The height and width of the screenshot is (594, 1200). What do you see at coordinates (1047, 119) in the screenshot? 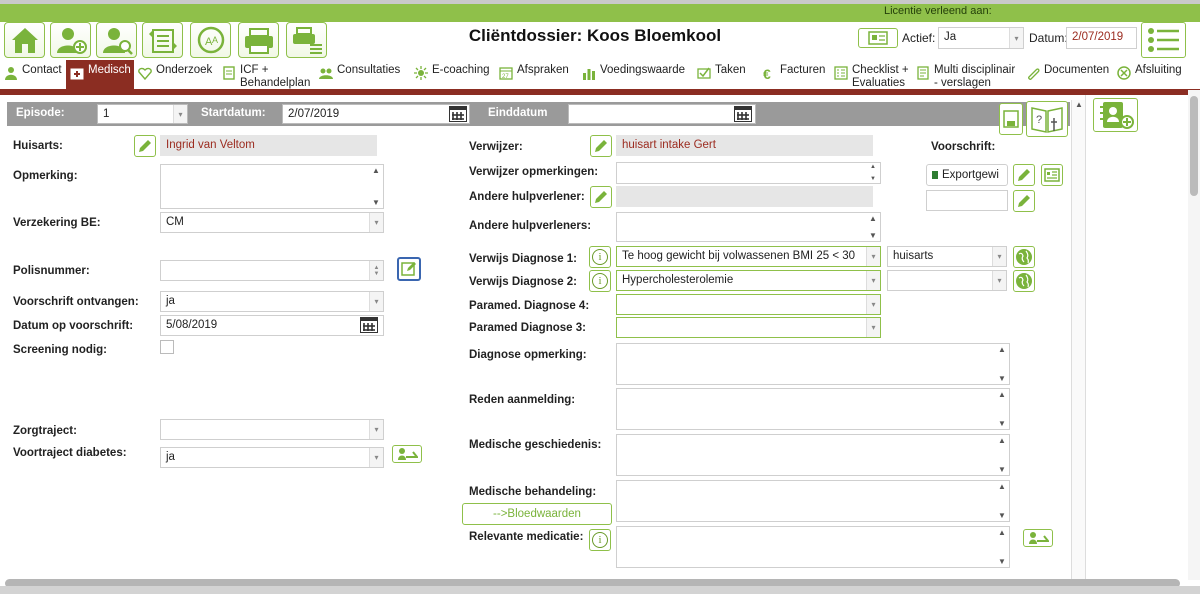
I see `help-button: ?` at bounding box center [1047, 119].